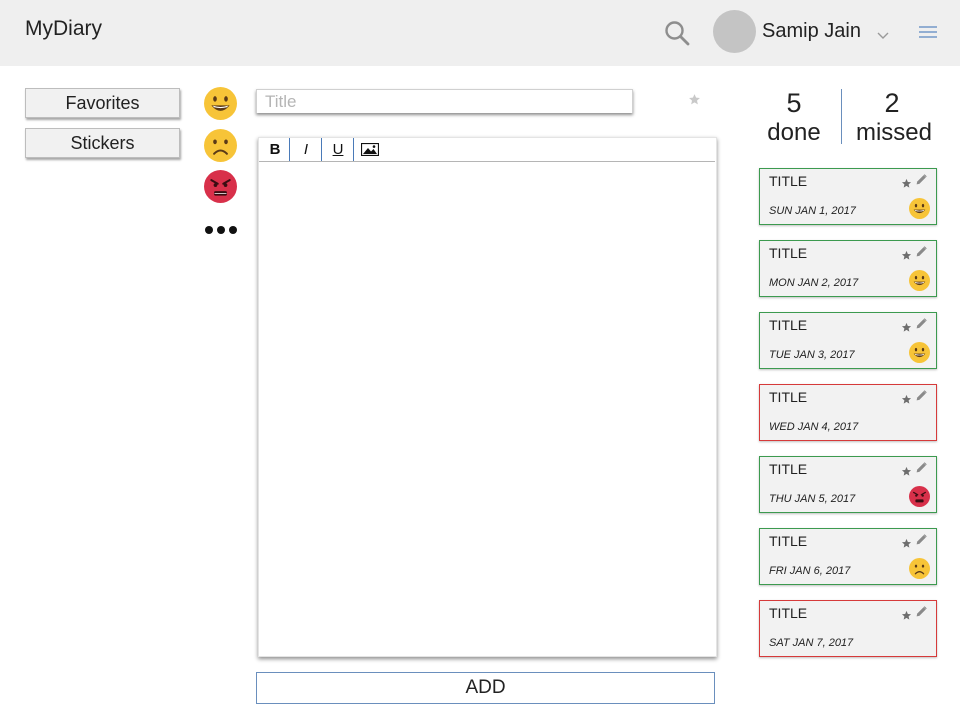  What do you see at coordinates (306, 149) in the screenshot?
I see `italic-button: I` at bounding box center [306, 149].